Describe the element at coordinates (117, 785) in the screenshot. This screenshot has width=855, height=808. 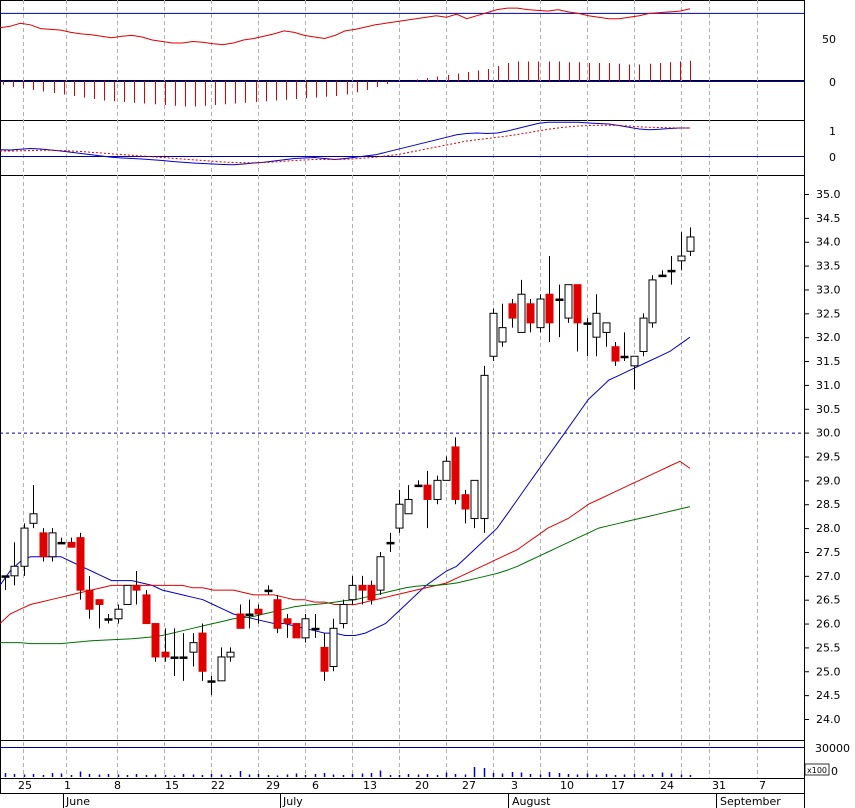
I see `day-tick-label: 8` at that location.